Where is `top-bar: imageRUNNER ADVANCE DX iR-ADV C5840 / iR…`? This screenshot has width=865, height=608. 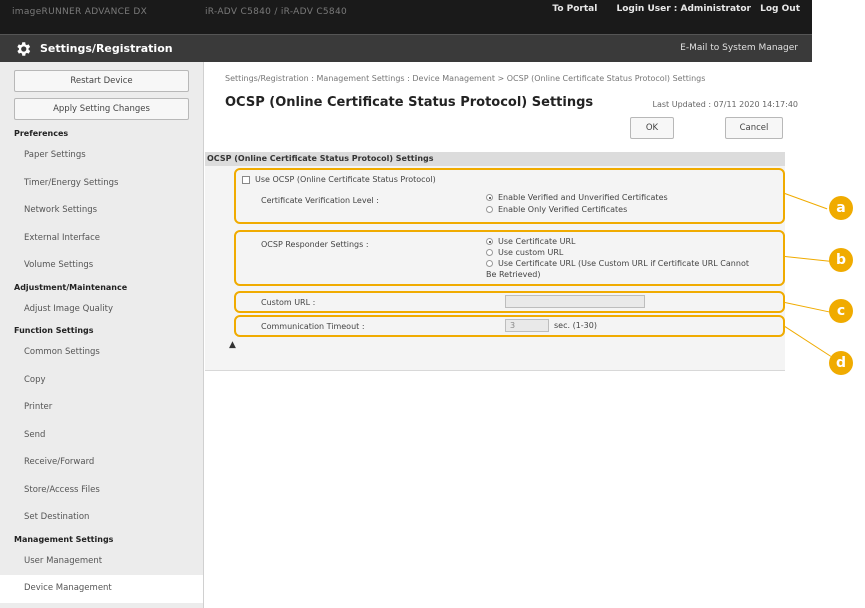
top-bar: imageRUNNER ADVANCE DX iR-ADV C5840 / iR… is located at coordinates (406, 17).